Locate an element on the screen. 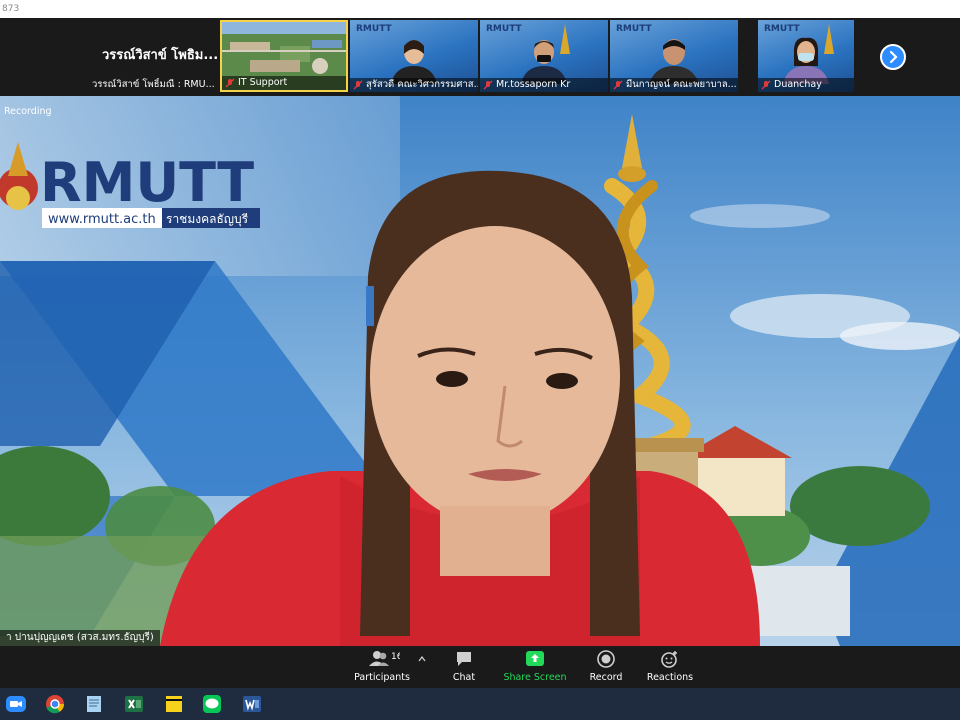  participants-label: Participants is located at coordinates (382, 677).